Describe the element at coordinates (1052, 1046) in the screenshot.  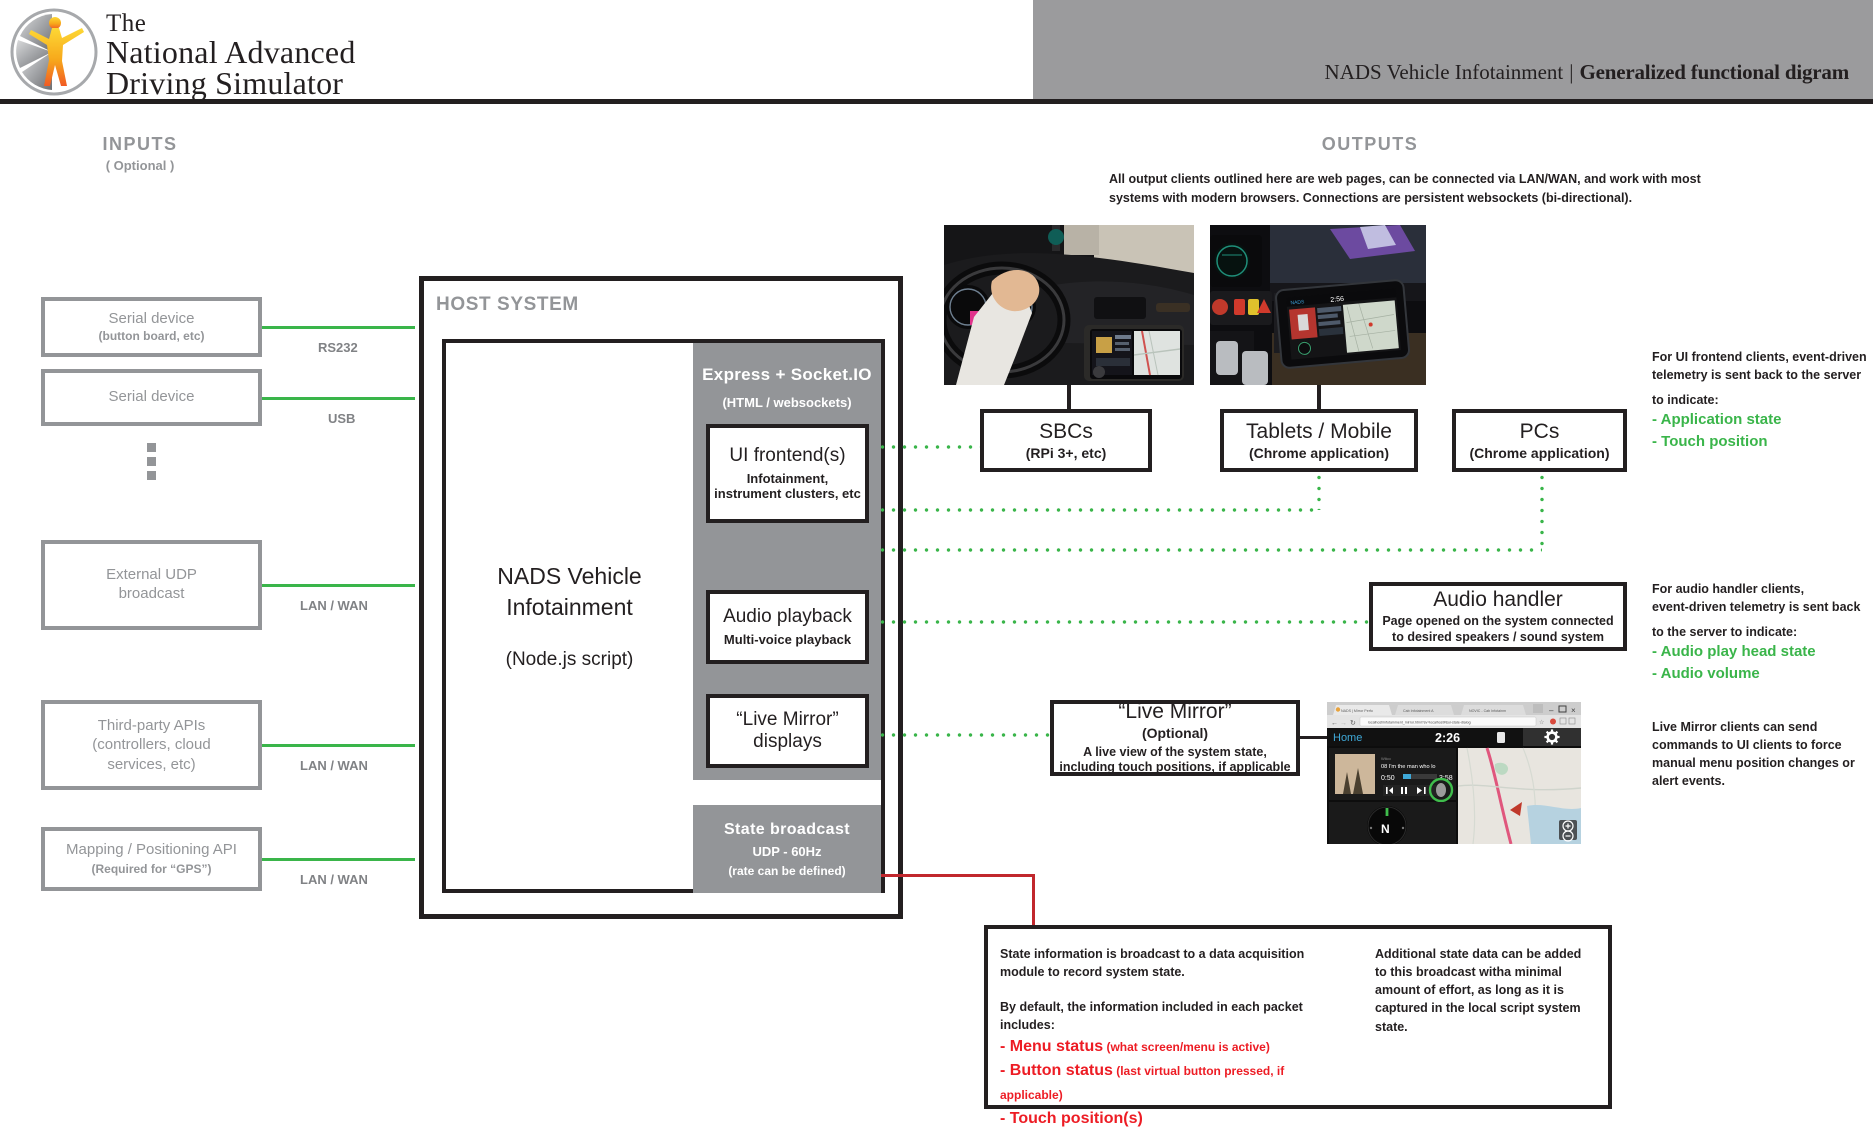
I see `state-info-item-label: - Menu status` at that location.